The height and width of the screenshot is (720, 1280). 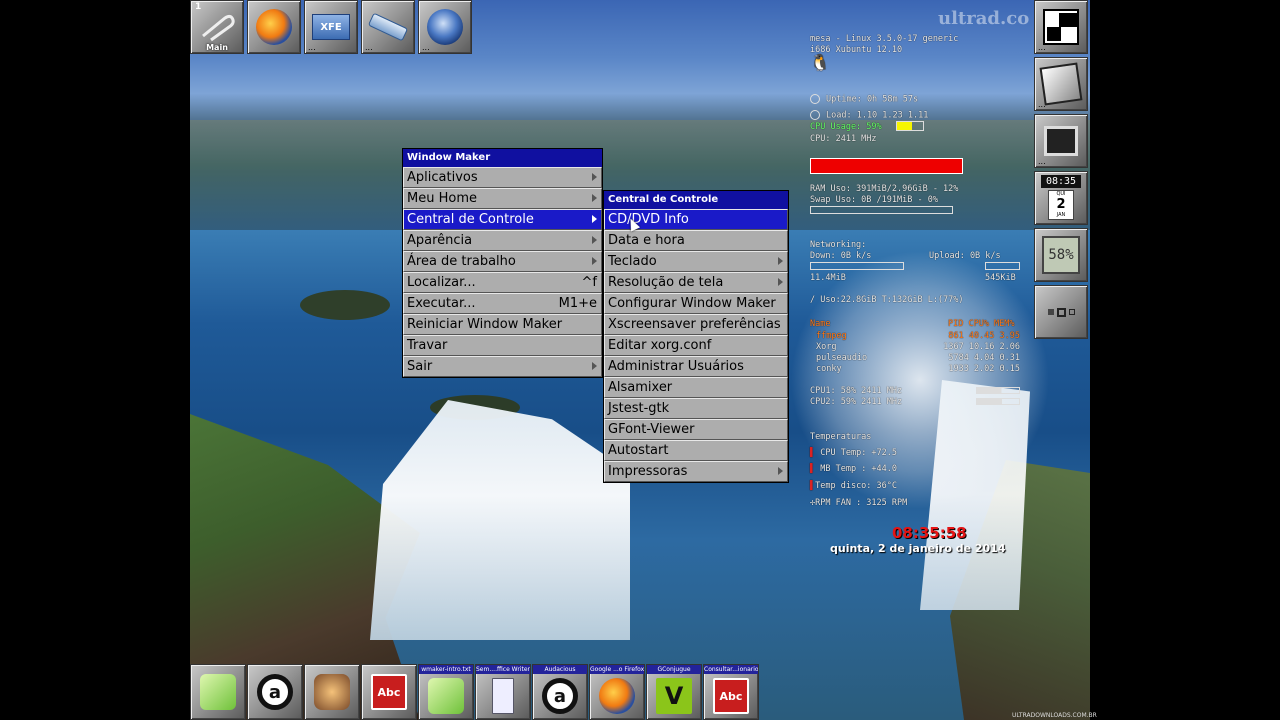 I want to click on menu-item-label: Área de trabalho, so click(x=461, y=261).